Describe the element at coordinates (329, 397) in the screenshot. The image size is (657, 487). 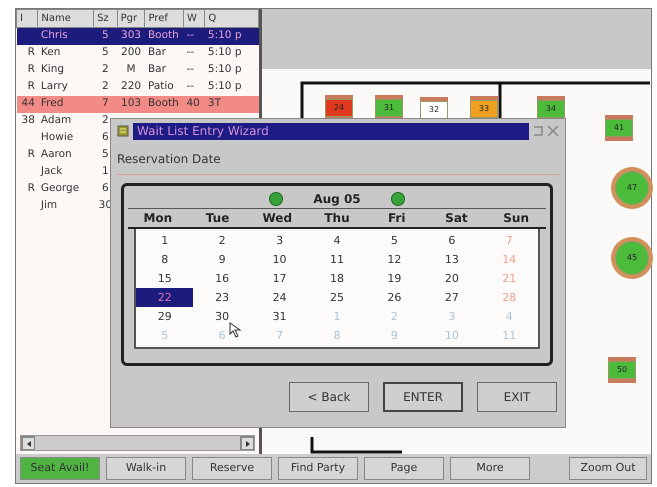
I see `dialog-button: < Back` at that location.